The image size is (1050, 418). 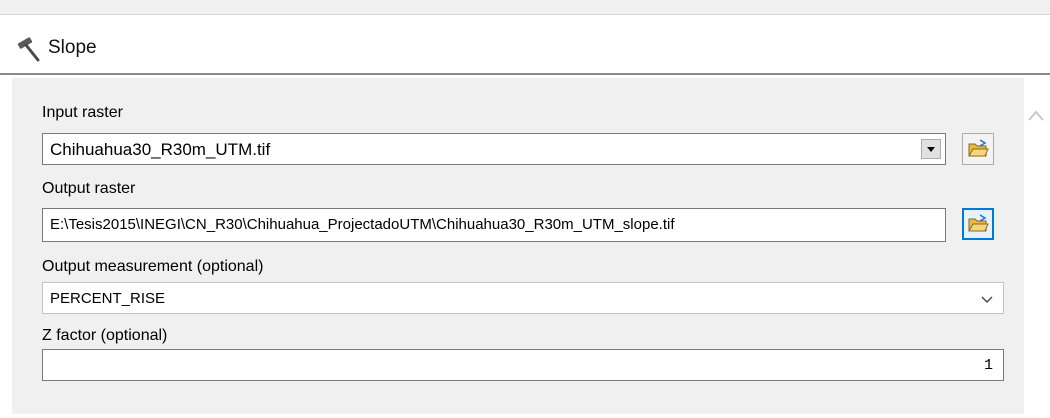 I want to click on output-raster-browse-button, so click(x=978, y=224).